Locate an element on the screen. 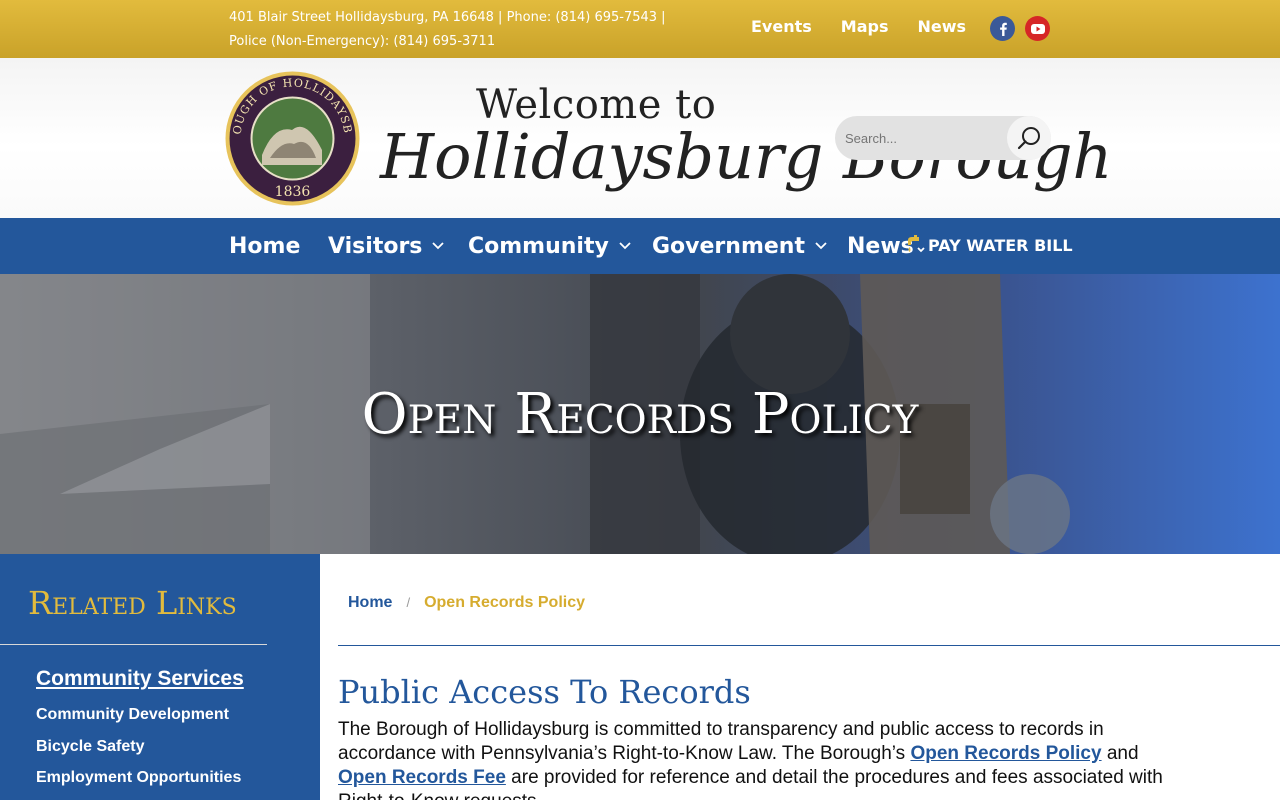 Image resolution: width=1280 pixels, height=800 pixels. search-input is located at coordinates (922, 138).